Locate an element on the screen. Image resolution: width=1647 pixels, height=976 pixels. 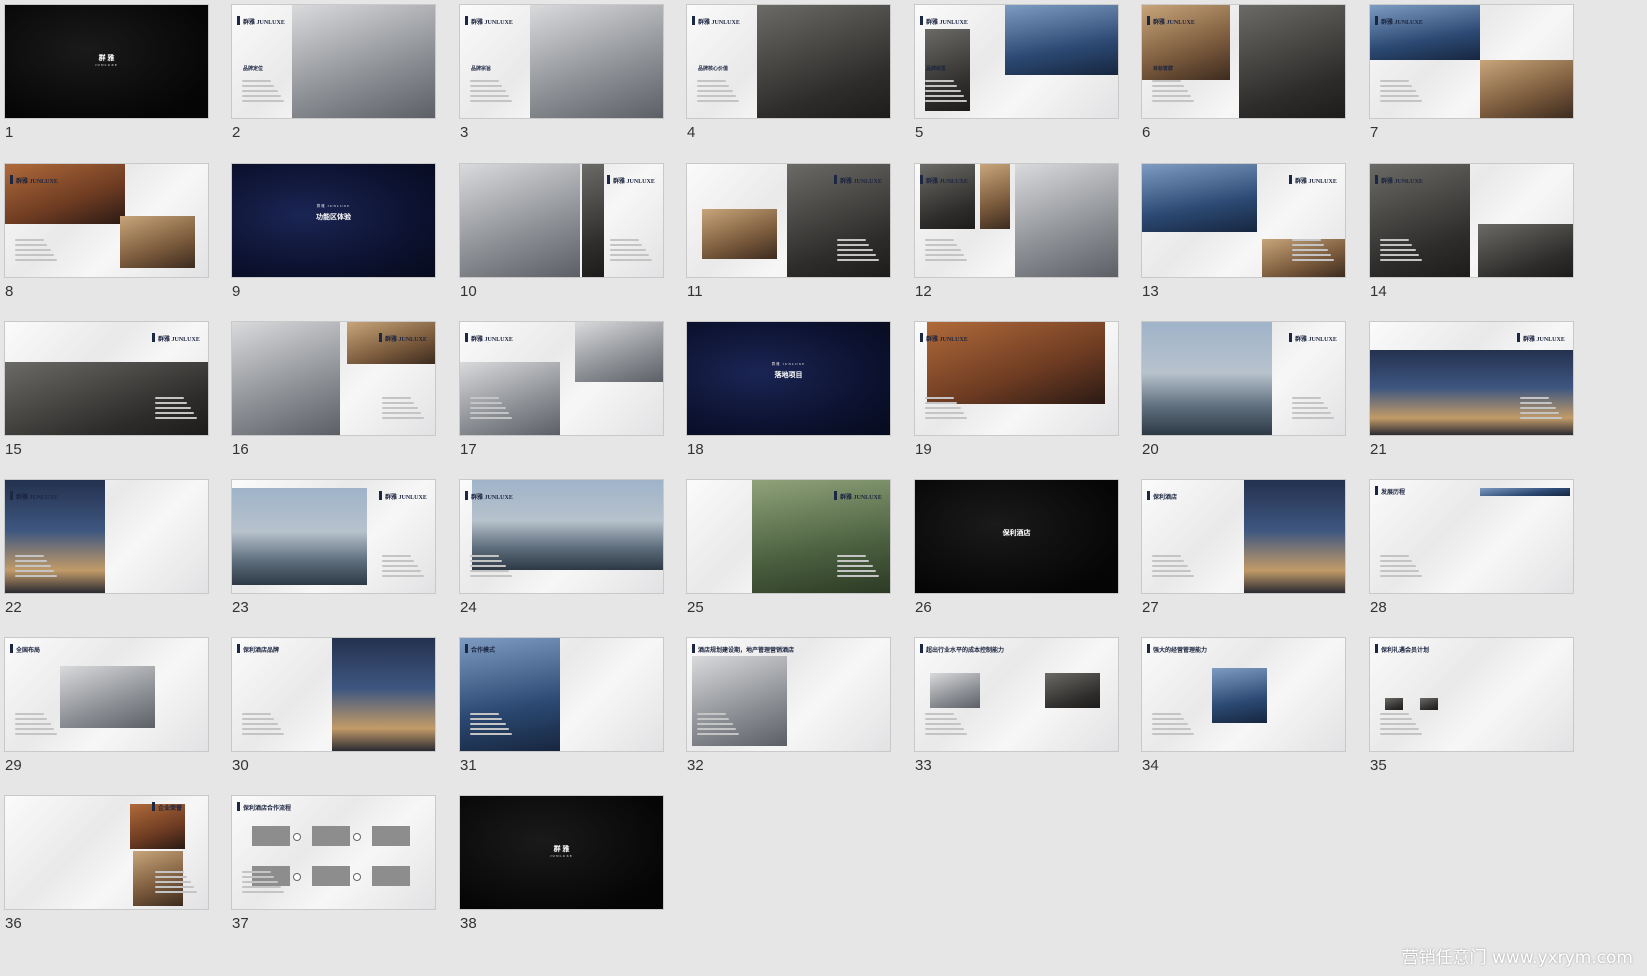
slide-thumbnail: 群雅 JUNLUXE 11 is located at coordinates (788, 232).